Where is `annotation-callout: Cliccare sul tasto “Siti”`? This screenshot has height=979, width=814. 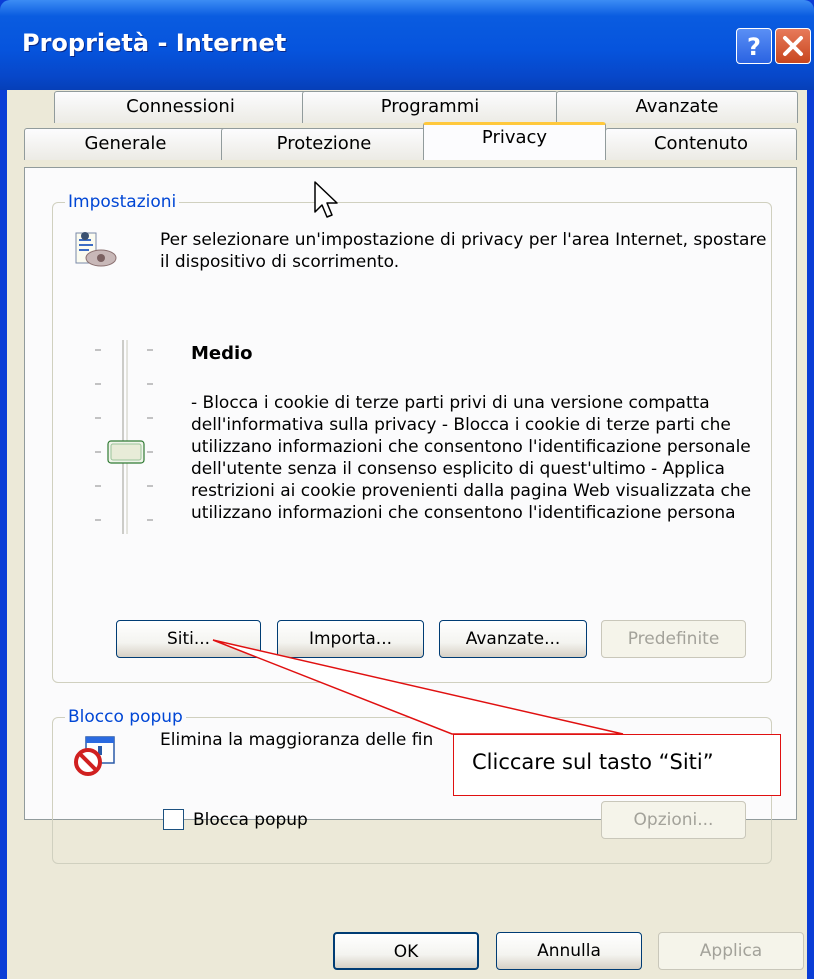
annotation-callout: Cliccare sul tasto “Siti” is located at coordinates (617, 765).